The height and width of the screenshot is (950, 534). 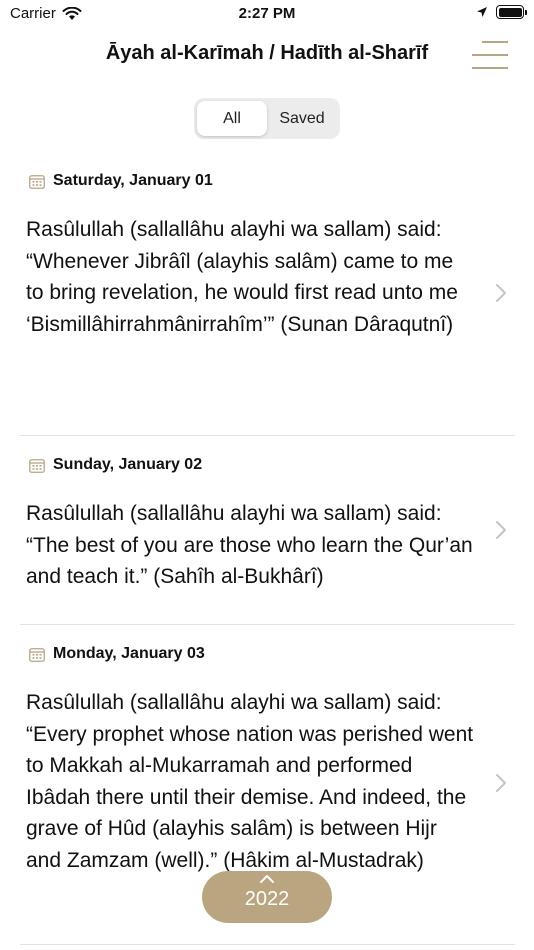 What do you see at coordinates (302, 118) in the screenshot?
I see `segment-saved: Saved` at bounding box center [302, 118].